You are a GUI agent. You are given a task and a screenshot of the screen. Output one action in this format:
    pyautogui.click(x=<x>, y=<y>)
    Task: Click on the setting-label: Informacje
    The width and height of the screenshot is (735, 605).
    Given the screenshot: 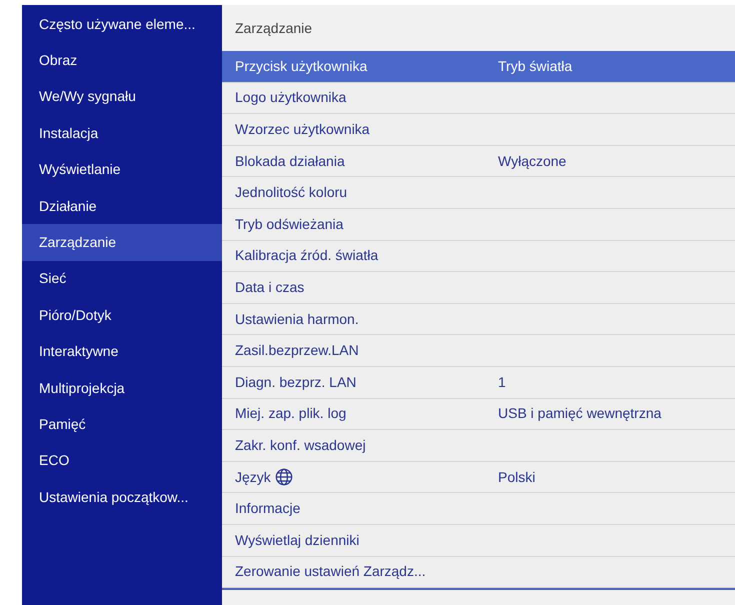 What is the action you would take?
    pyautogui.click(x=267, y=508)
    